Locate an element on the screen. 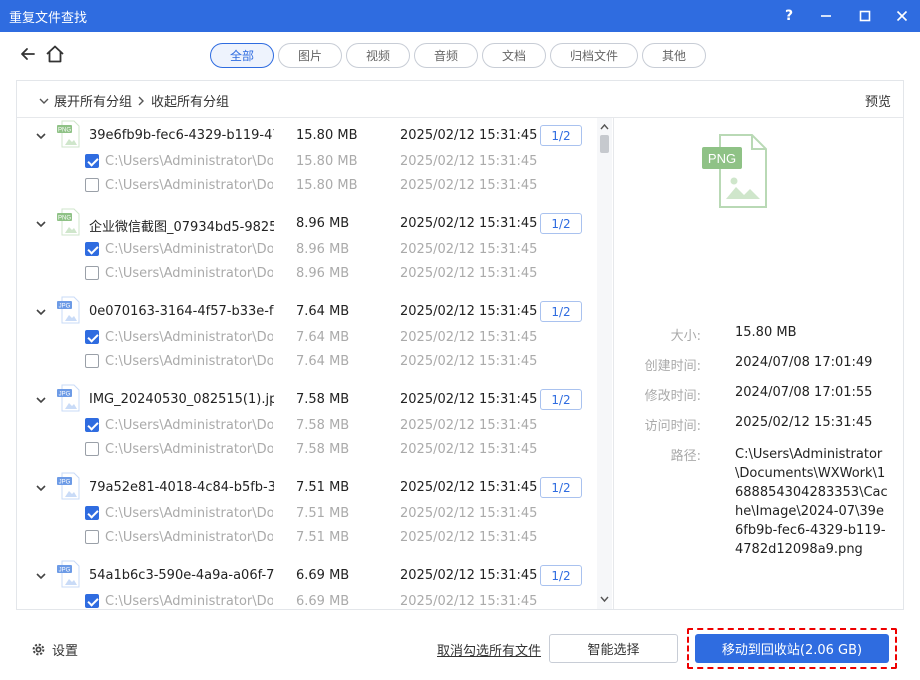 The image size is (920, 680). file-size: 15.80 MB is located at coordinates (327, 185).